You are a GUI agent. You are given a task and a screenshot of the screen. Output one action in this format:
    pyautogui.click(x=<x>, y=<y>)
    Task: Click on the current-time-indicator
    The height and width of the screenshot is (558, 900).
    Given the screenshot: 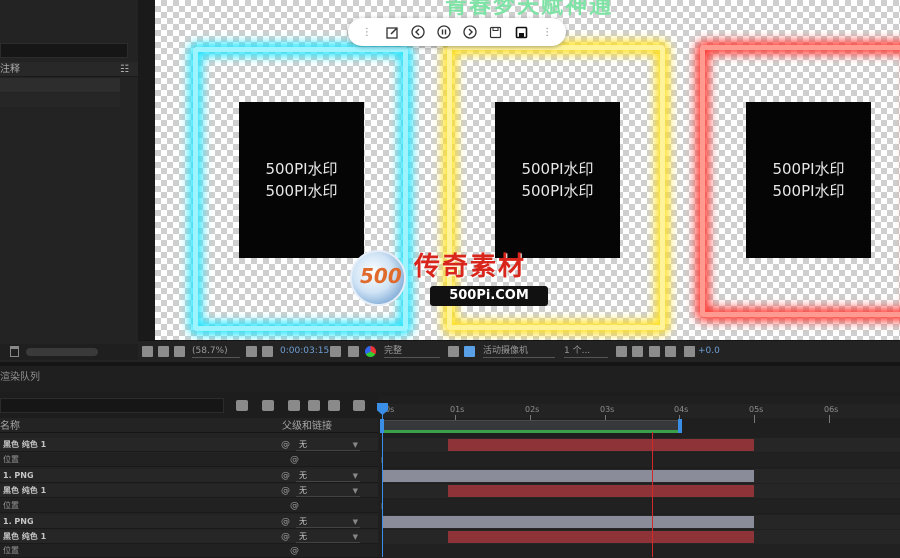 What is the action you would take?
    pyautogui.click(x=382, y=480)
    